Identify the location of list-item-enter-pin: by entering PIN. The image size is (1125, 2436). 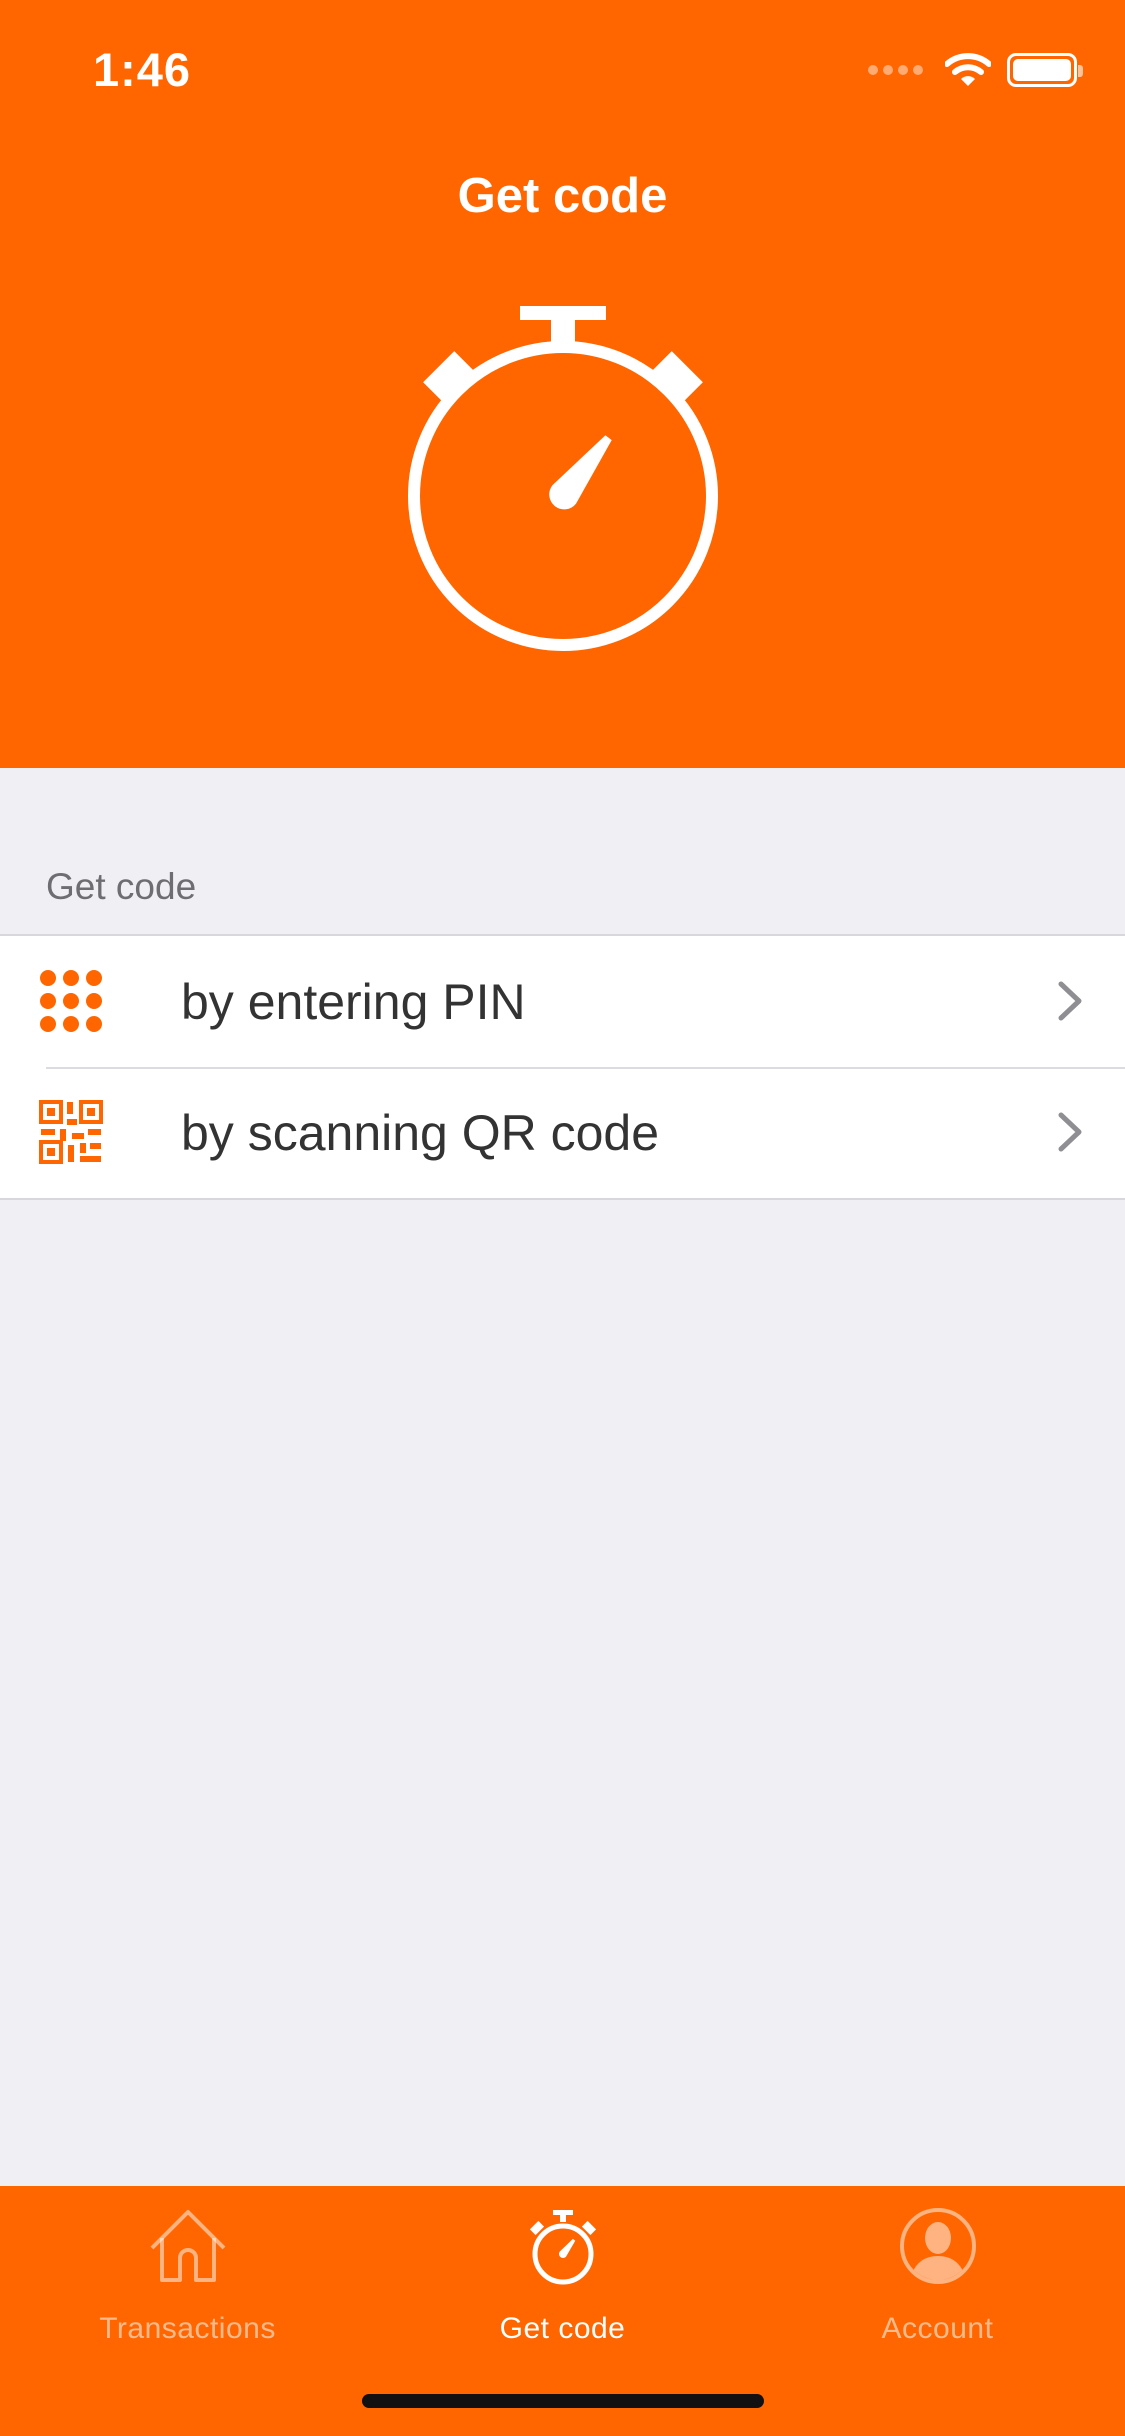
(562, 1001).